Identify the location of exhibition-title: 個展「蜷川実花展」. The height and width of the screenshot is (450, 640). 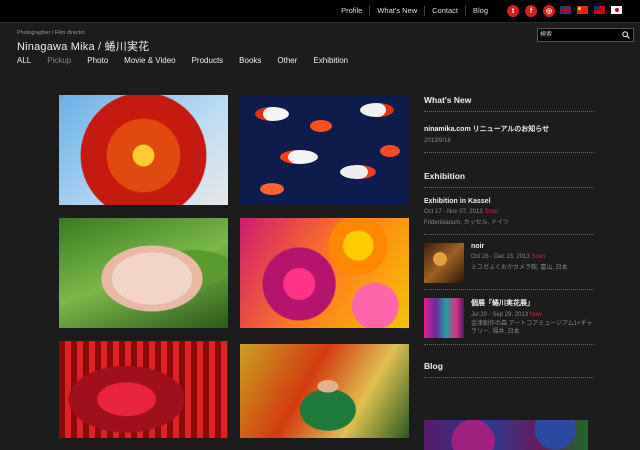
(532, 303).